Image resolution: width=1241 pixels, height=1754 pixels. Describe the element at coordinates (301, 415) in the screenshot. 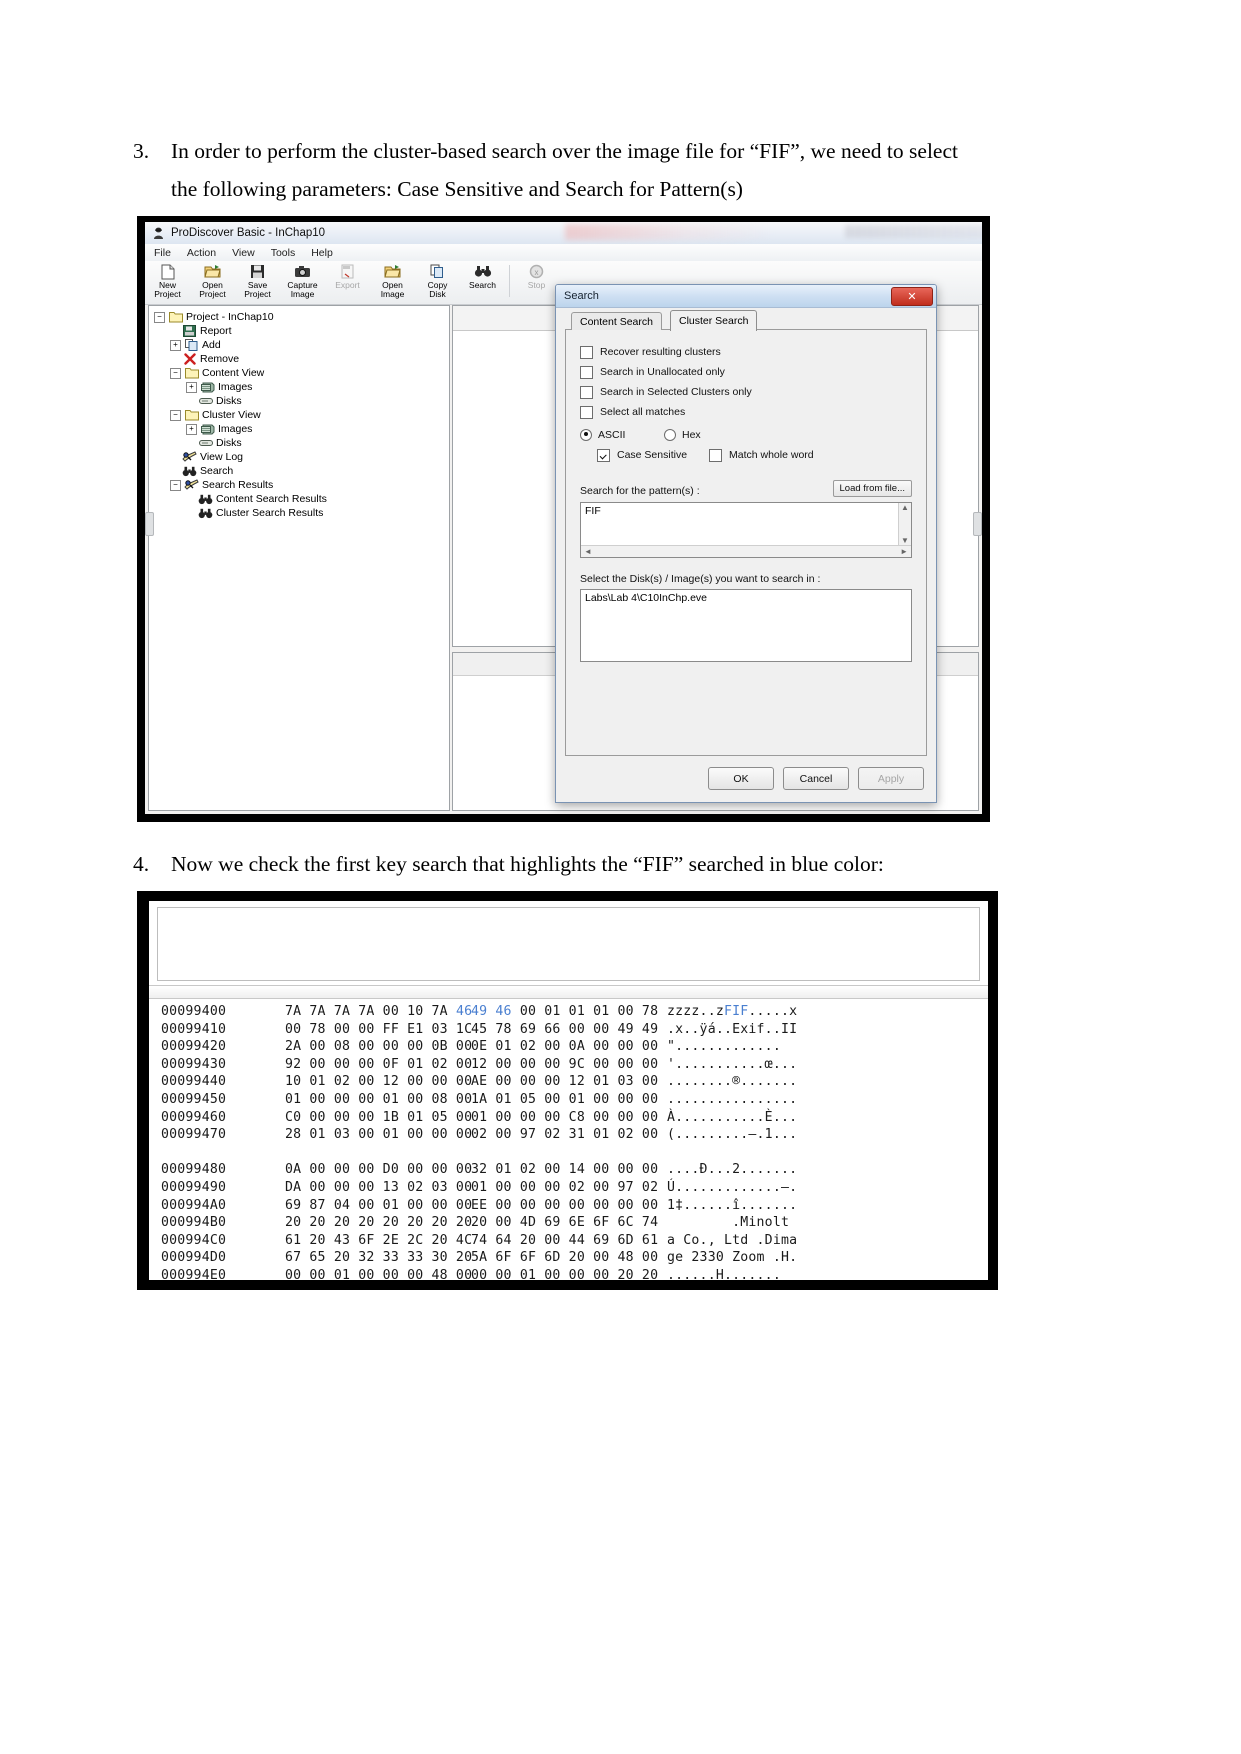

I see `tree-node: − Cluster View` at that location.